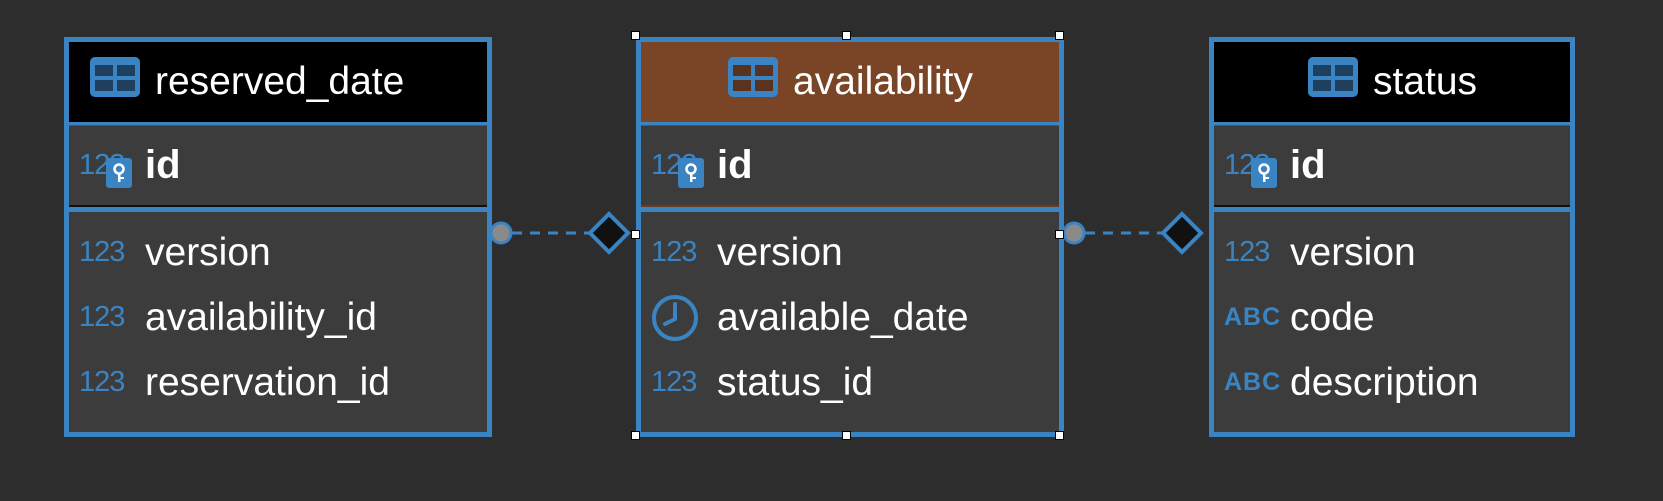 The width and height of the screenshot is (1663, 501). I want to click on column-name: availability_id, so click(261, 317).